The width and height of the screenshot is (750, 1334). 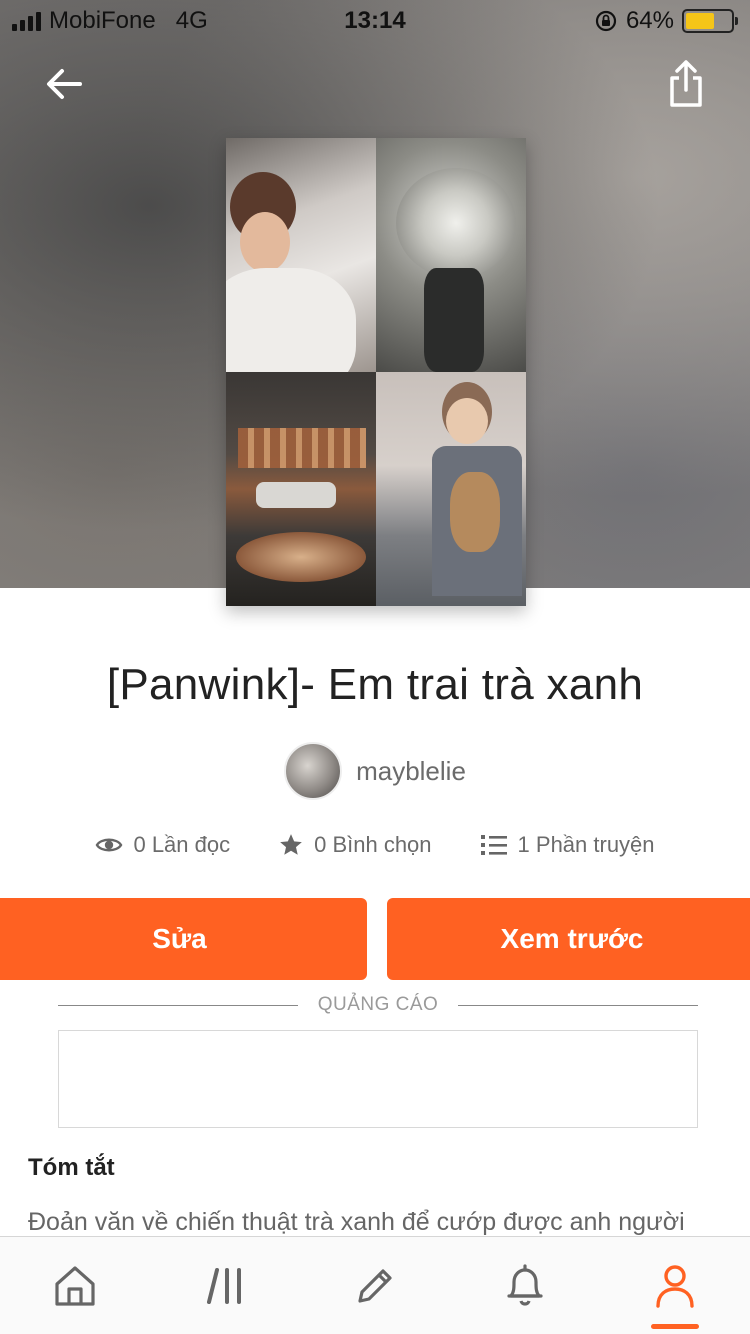 I want to click on avatar, so click(x=313, y=771).